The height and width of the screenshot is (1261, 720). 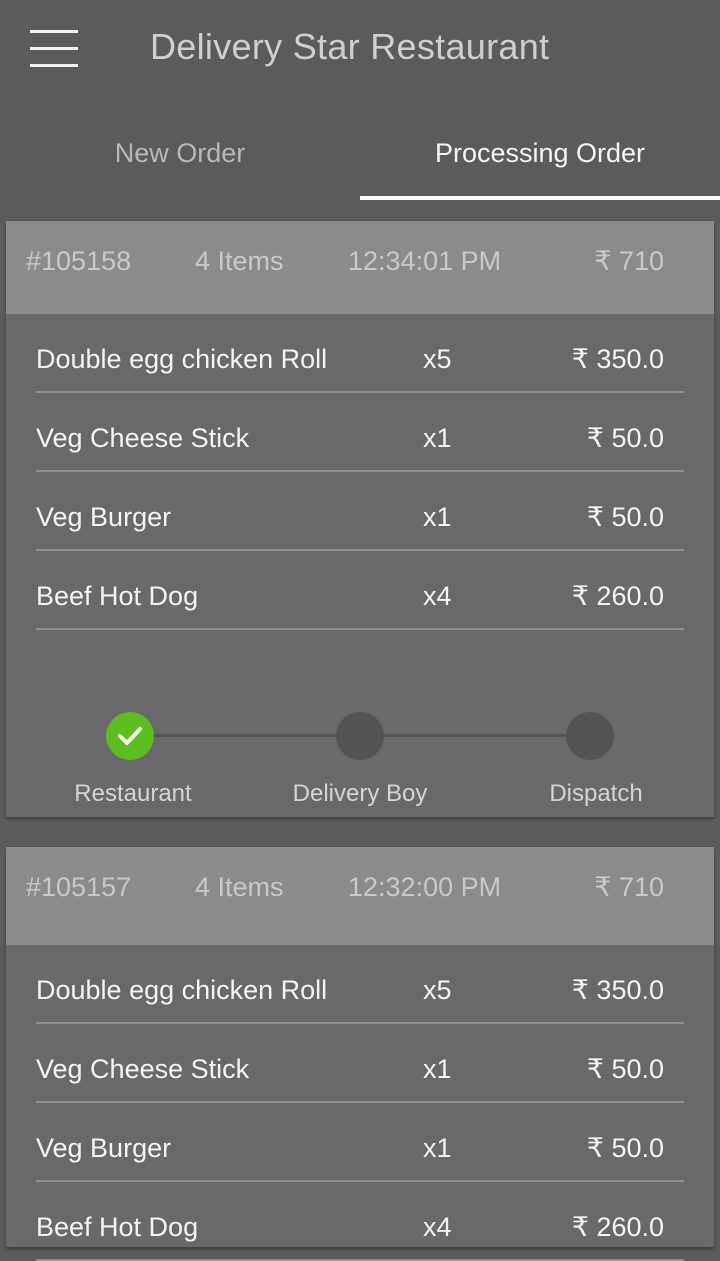 What do you see at coordinates (540, 150) in the screenshot?
I see `tab-processing-order: Processing Order` at bounding box center [540, 150].